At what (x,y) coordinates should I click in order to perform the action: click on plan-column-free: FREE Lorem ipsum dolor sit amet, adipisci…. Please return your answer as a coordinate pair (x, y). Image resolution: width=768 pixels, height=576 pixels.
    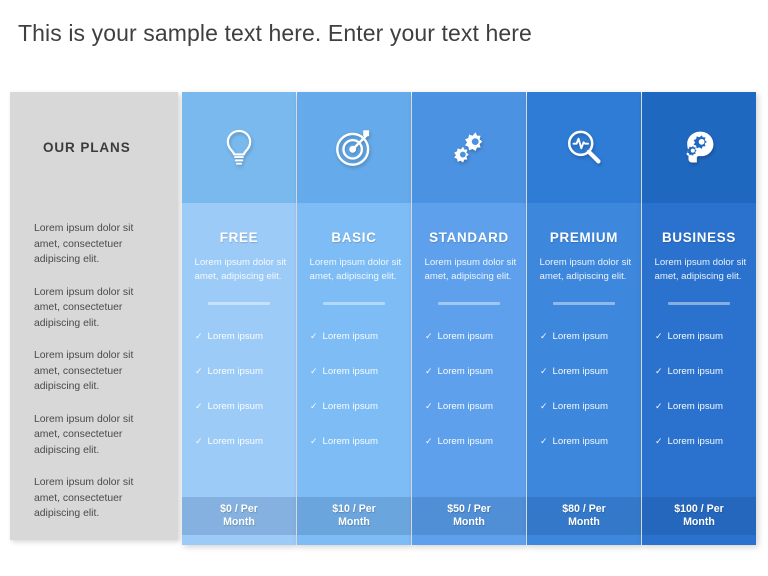
    Looking at the image, I should click on (239, 318).